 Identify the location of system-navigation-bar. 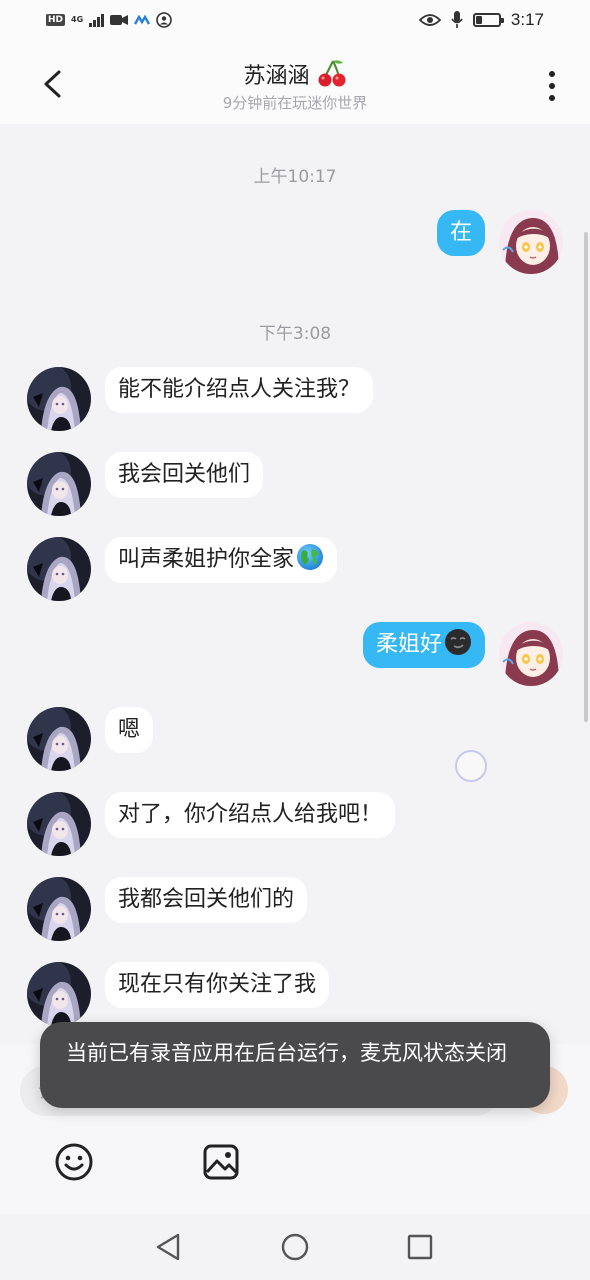
(295, 1247).